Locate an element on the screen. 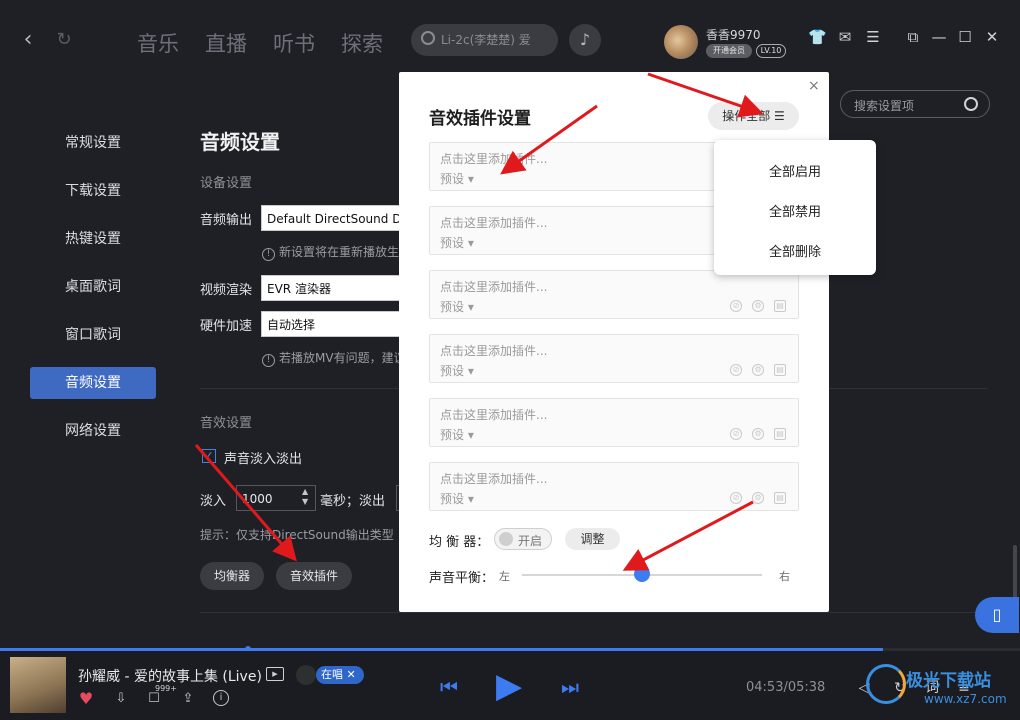 This screenshot has width=1020, height=720. scrollbar is located at coordinates (1015, 575).